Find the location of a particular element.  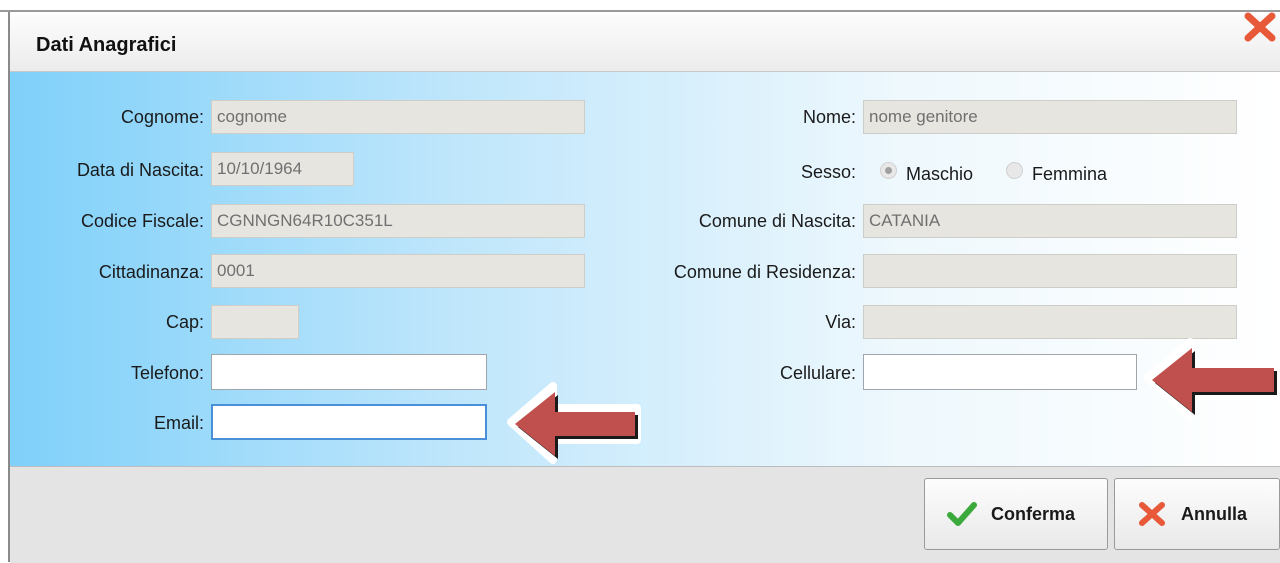

email-input is located at coordinates (349, 422).